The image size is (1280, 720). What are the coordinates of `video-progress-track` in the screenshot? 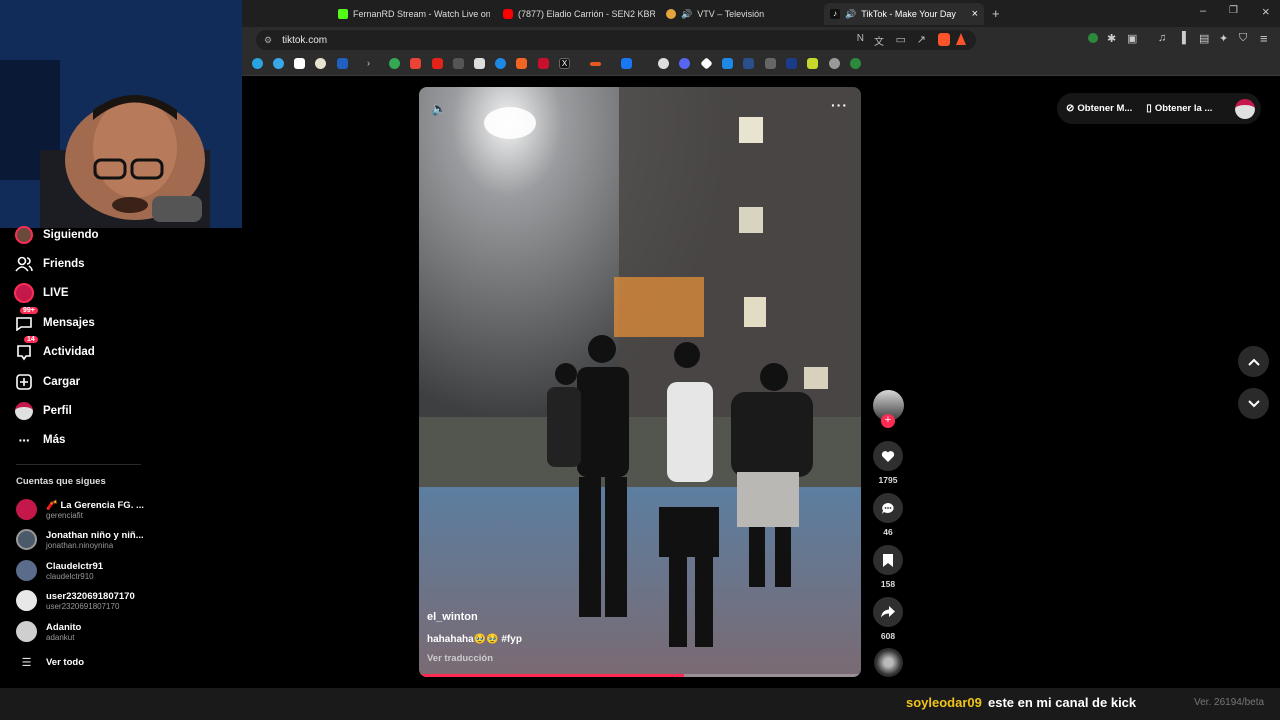 It's located at (640, 675).